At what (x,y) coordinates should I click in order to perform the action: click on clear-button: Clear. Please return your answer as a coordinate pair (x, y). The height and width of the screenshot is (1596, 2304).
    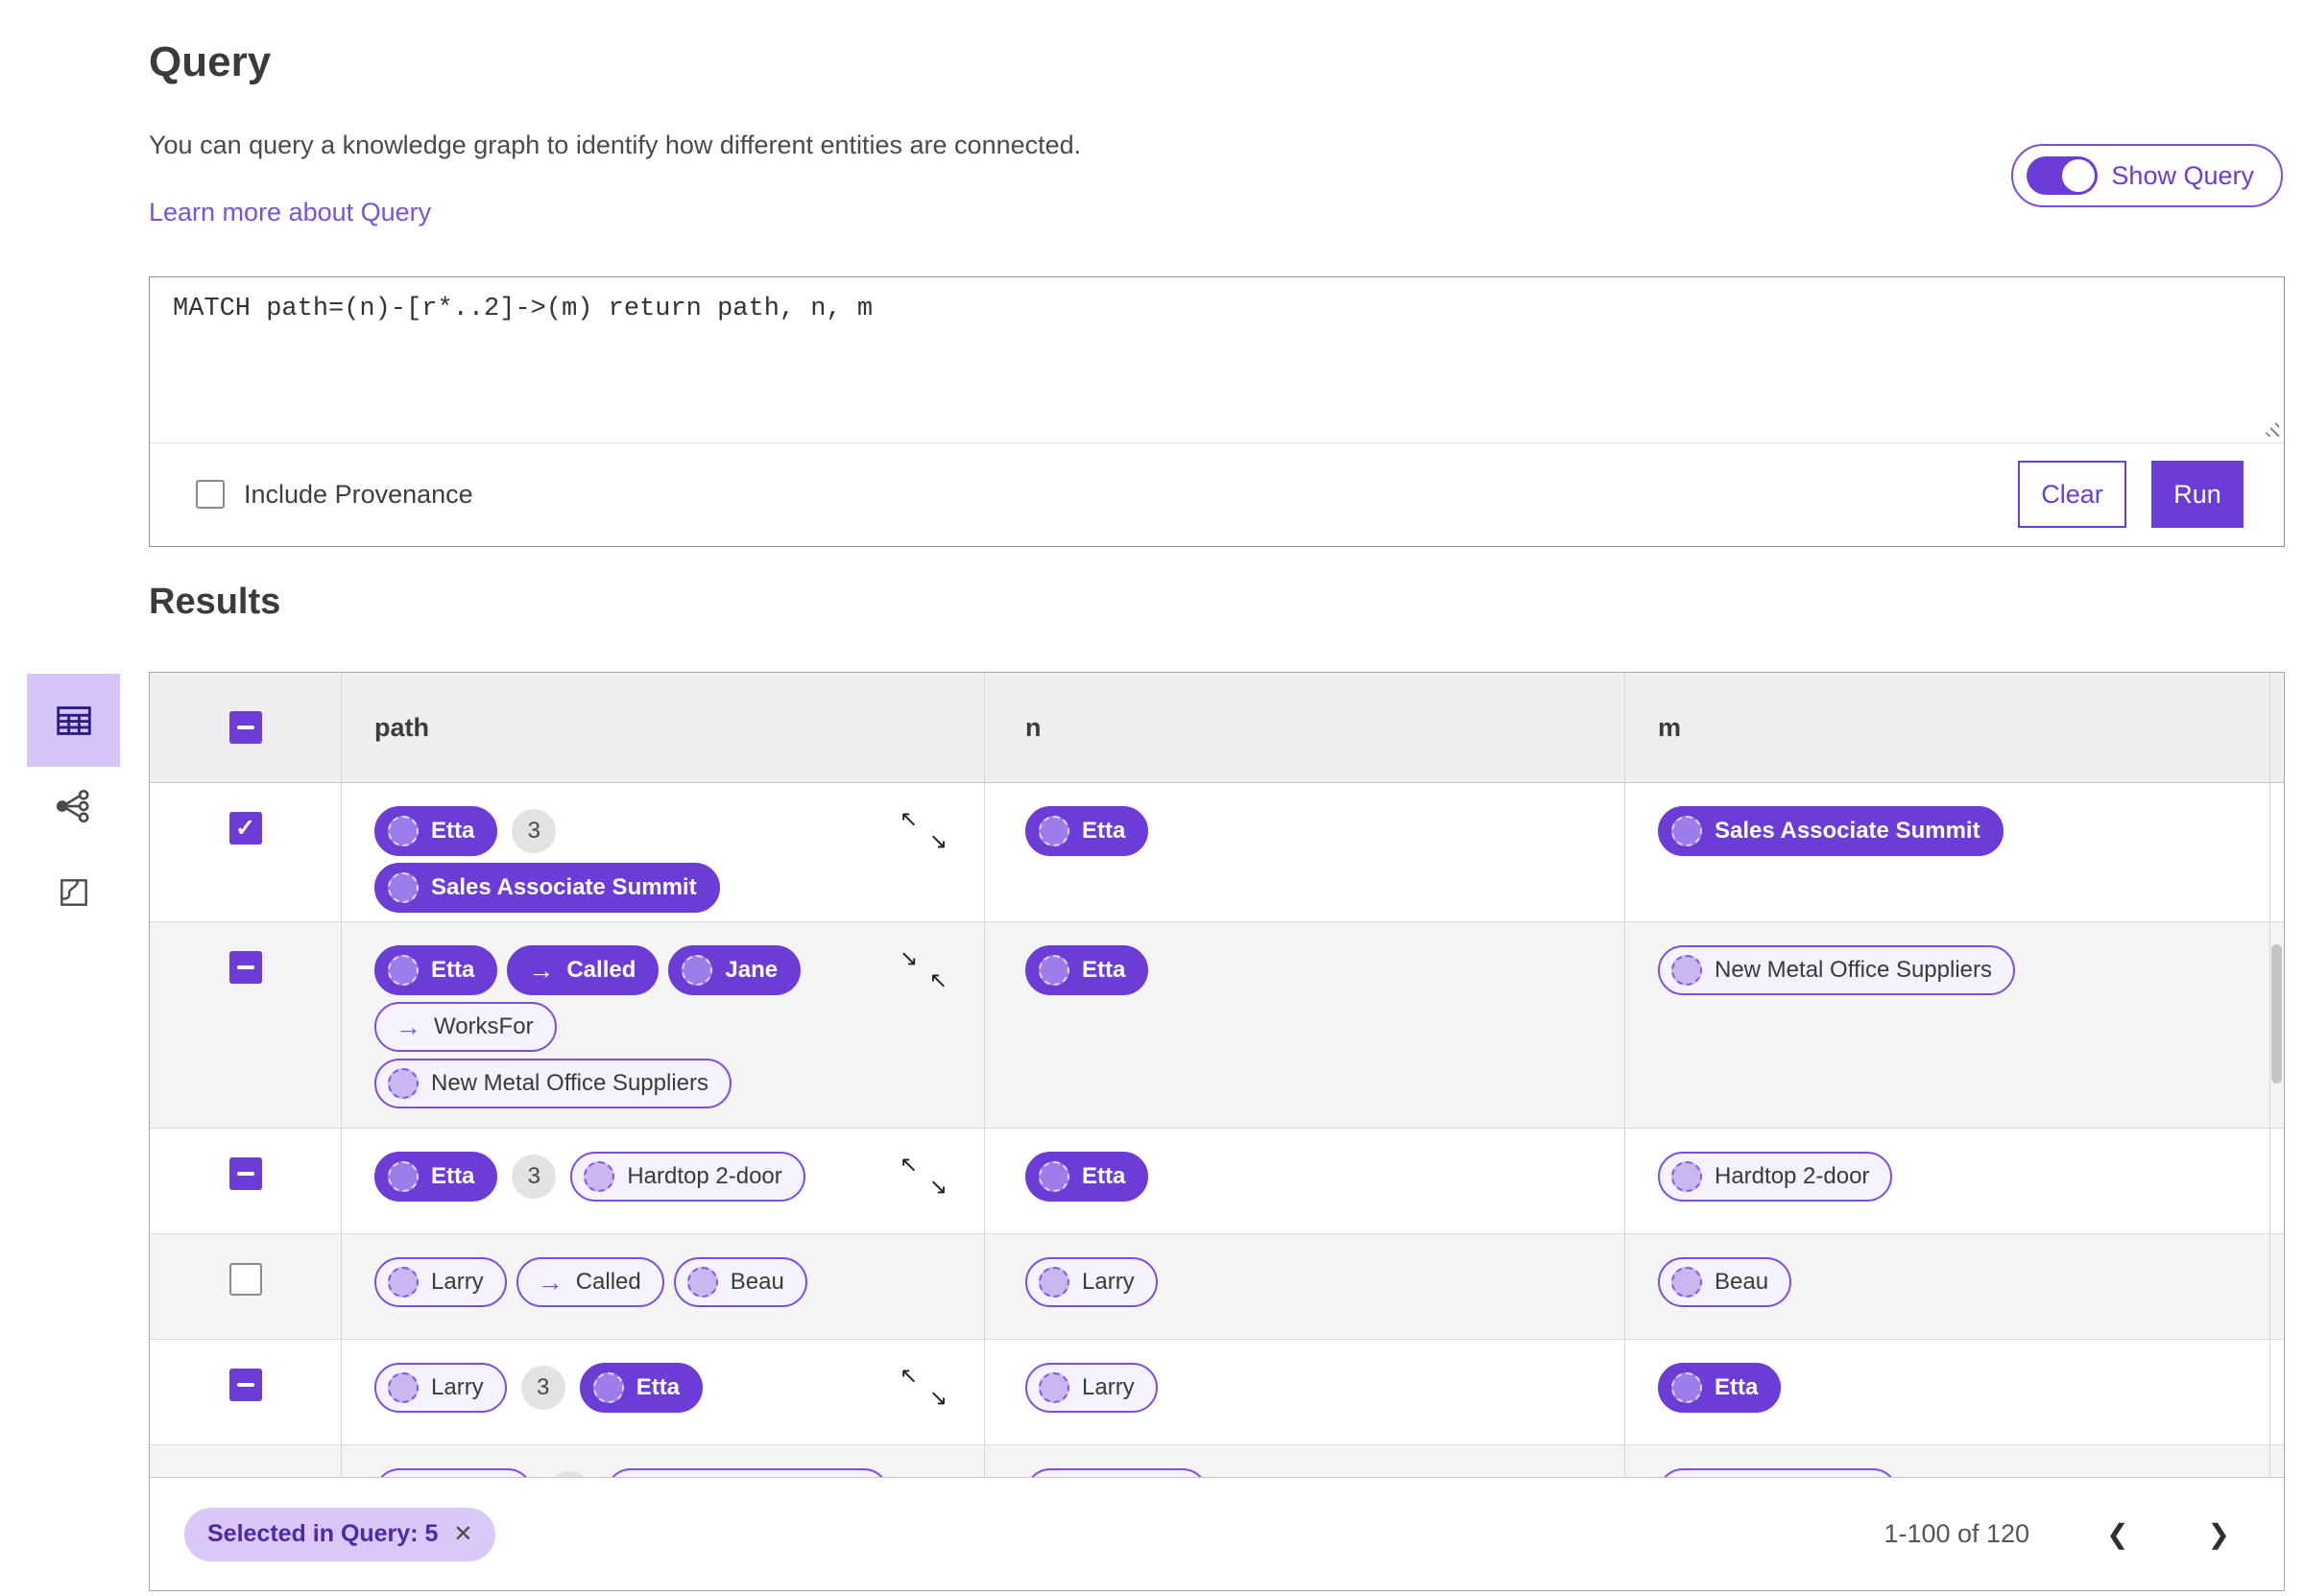
    Looking at the image, I should click on (2072, 494).